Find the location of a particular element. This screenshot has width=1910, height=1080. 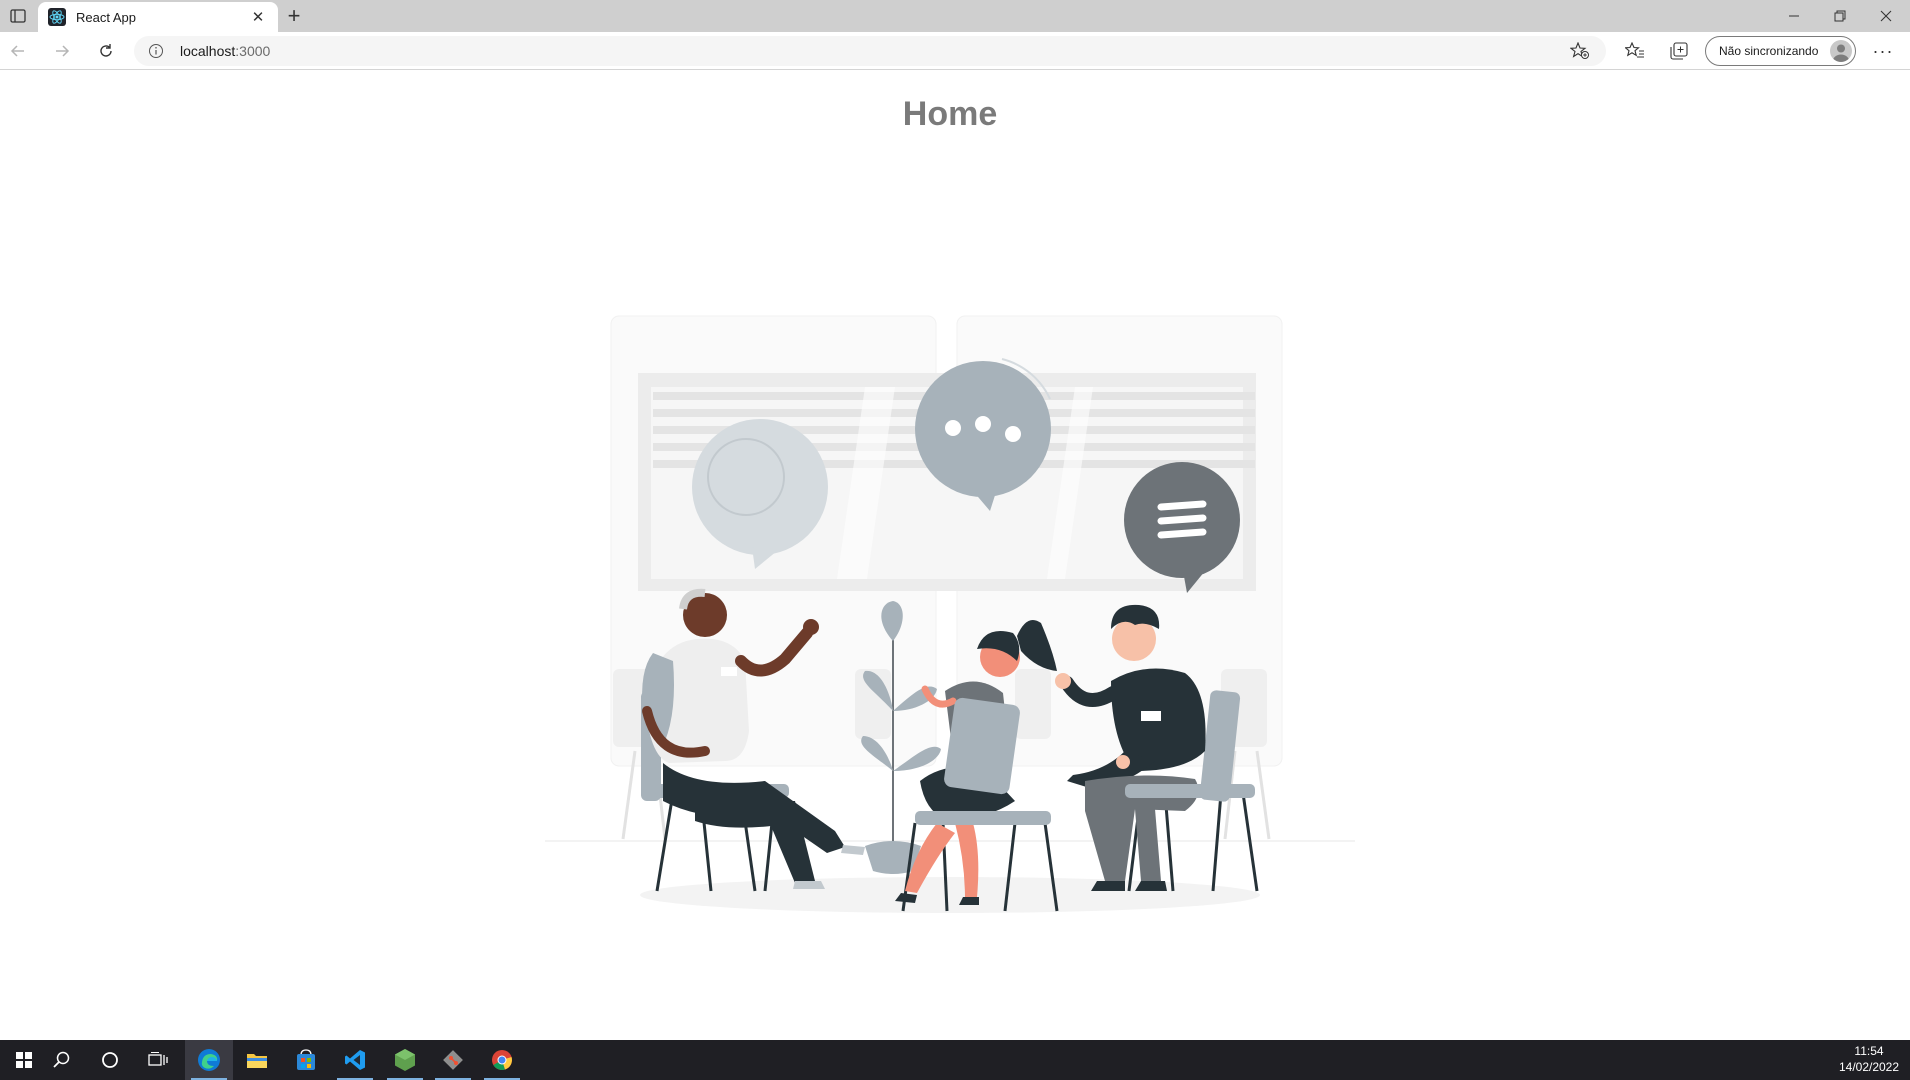

minimize-icon is located at coordinates (1794, 16).